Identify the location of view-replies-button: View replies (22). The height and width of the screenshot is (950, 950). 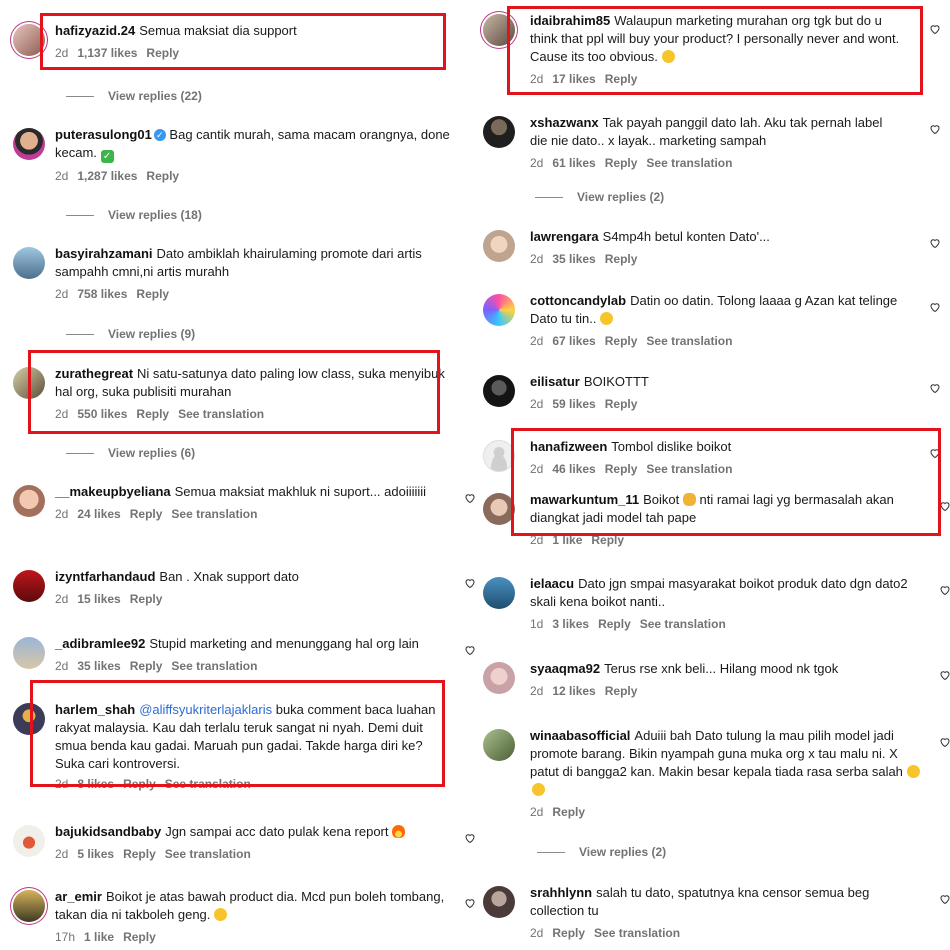
(134, 96).